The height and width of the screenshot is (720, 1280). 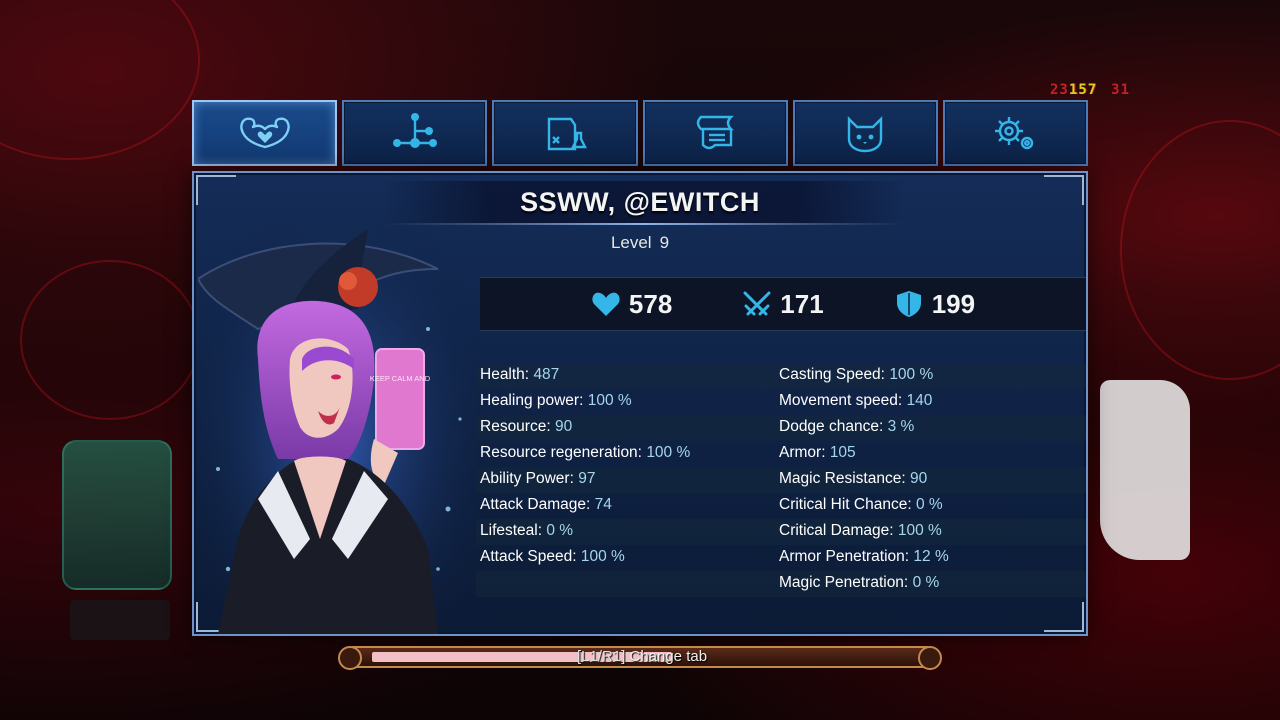 I want to click on summary-defense: 199, so click(x=934, y=304).